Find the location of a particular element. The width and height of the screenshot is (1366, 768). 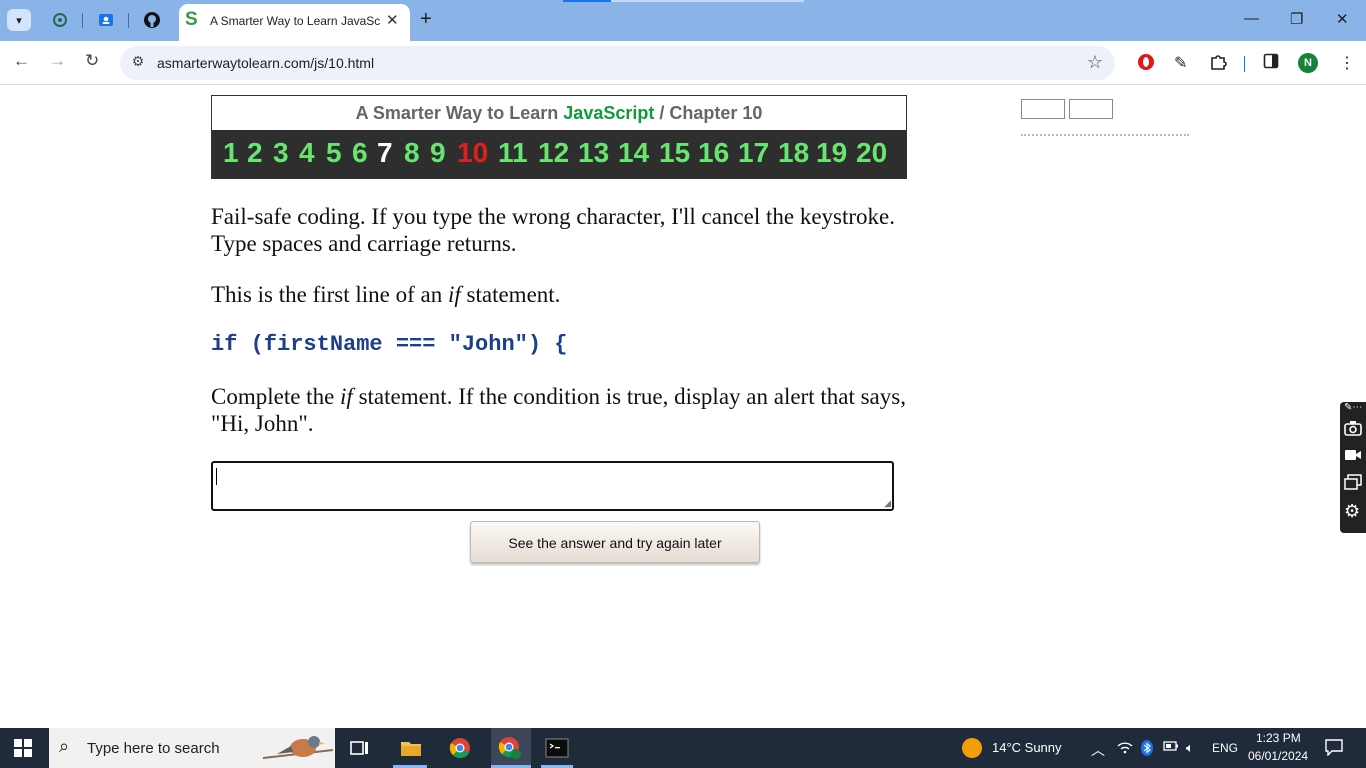

code-line: if (firstName === "John") { is located at coordinates (389, 344).